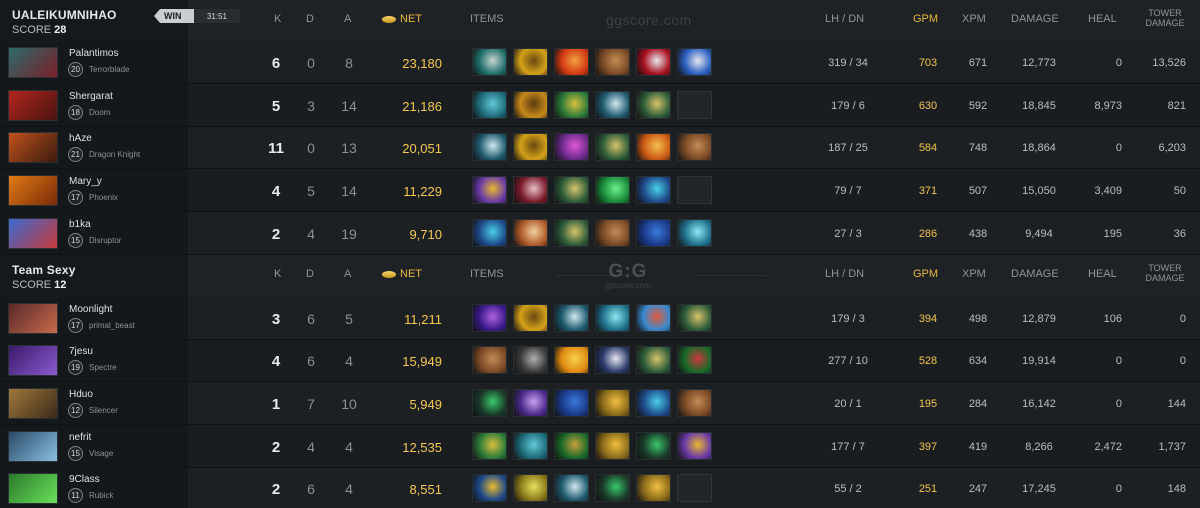 The height and width of the screenshot is (508, 1200). Describe the element at coordinates (81, 394) in the screenshot. I see `player-name: Hduo` at that location.